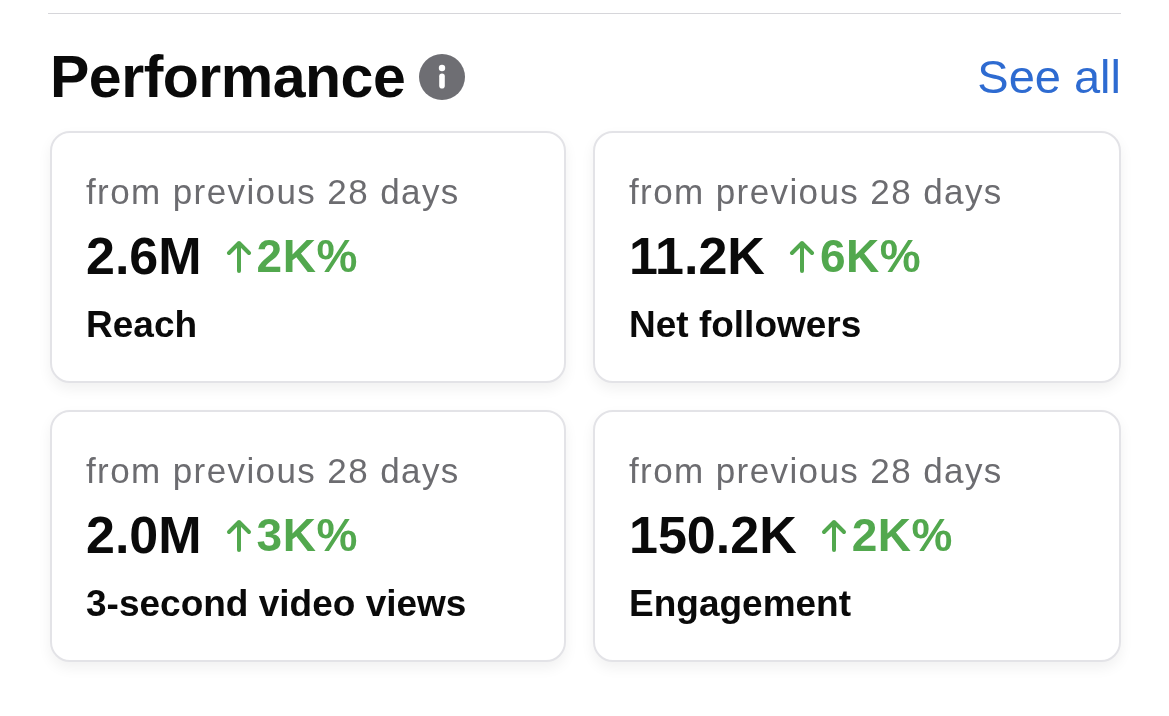 This screenshot has width=1169, height=716. Describe the element at coordinates (144, 535) in the screenshot. I see `metric-value: 2.0M` at that location.